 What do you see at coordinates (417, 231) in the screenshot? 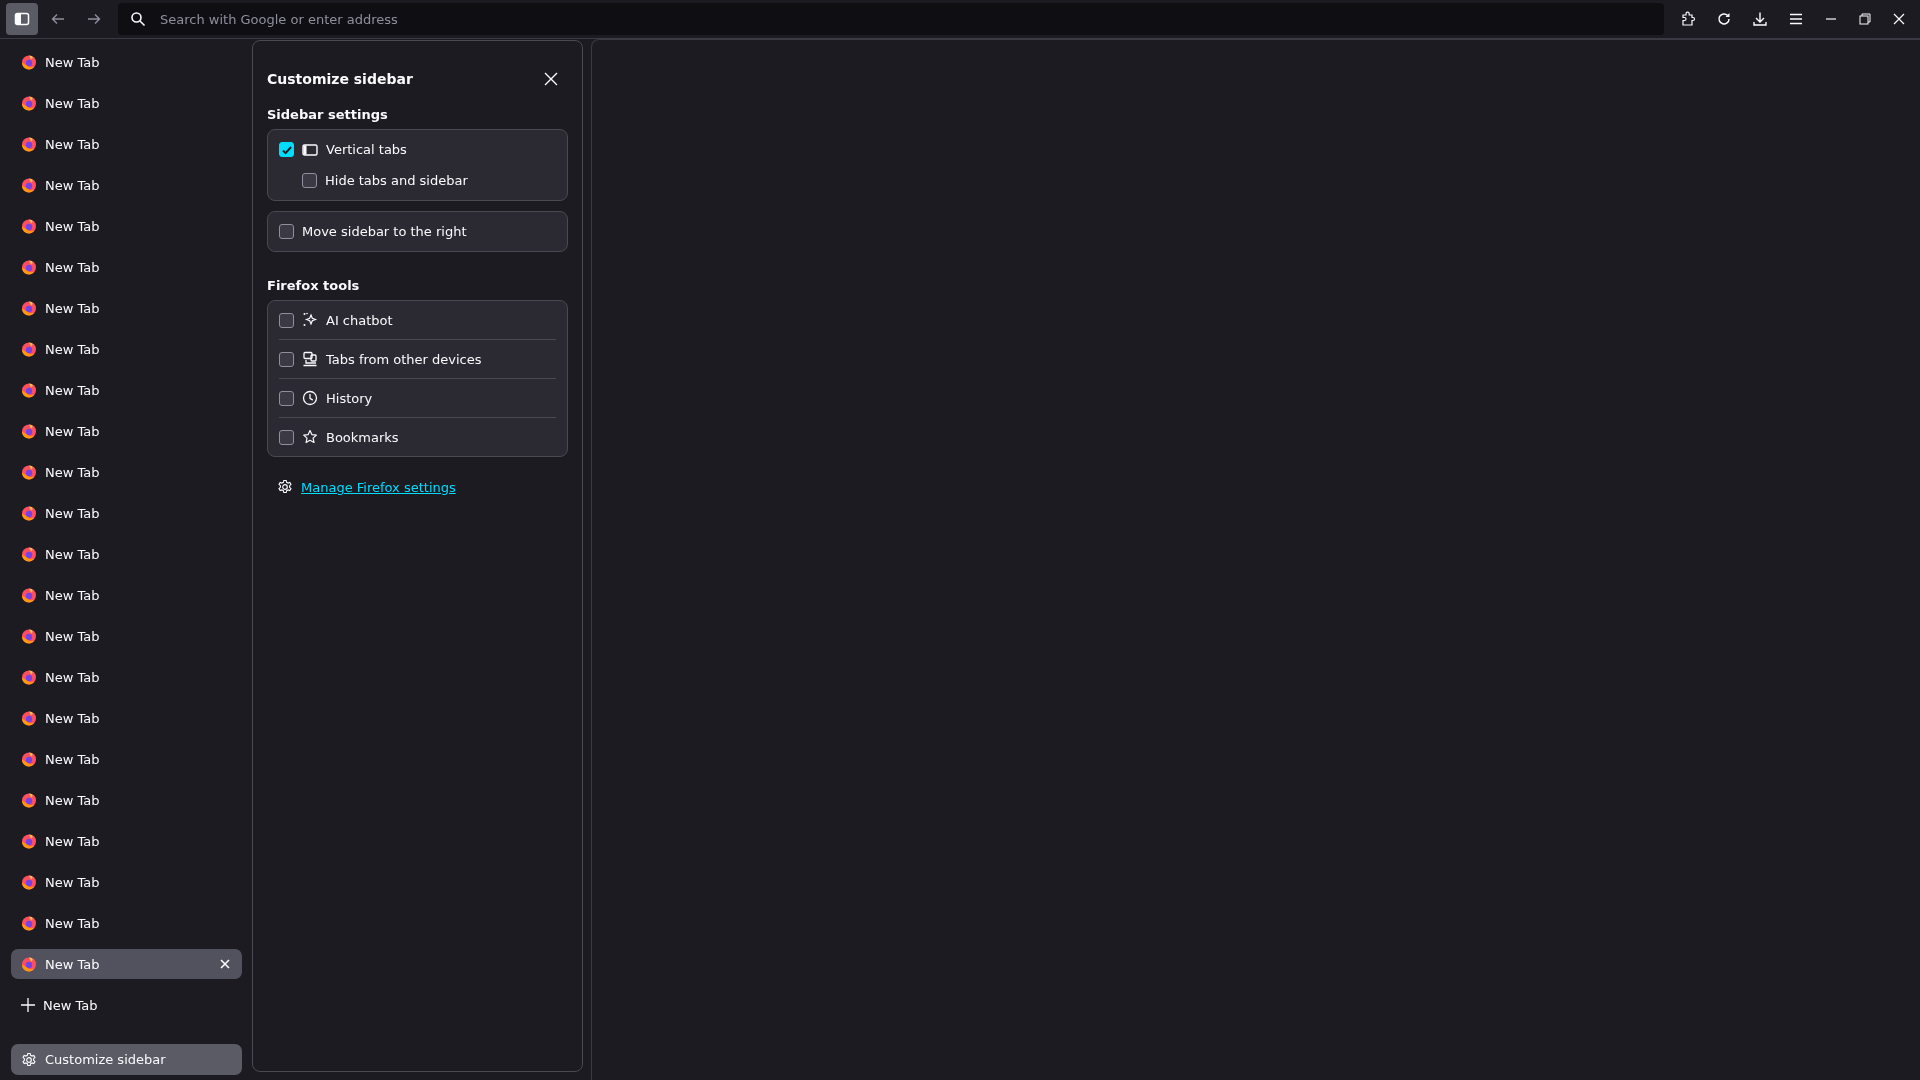
I see `checkbox-option: Move sidebar to the right` at bounding box center [417, 231].